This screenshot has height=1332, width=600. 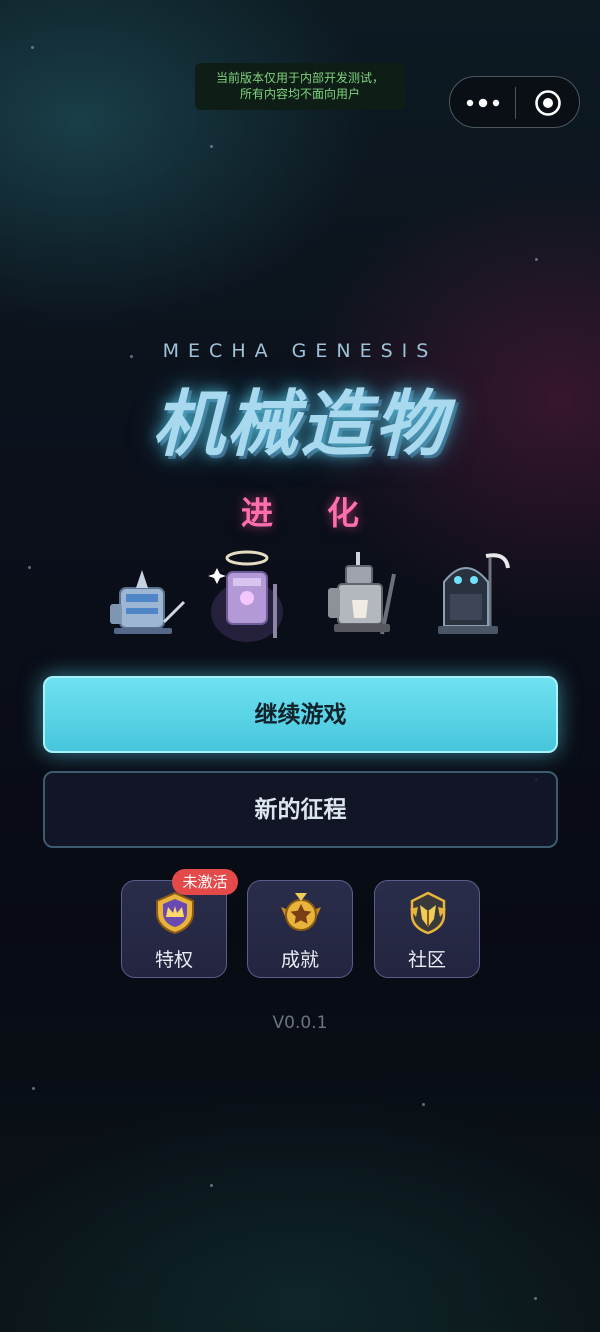 What do you see at coordinates (148, 602) in the screenshot?
I see `knight-mecha-icon` at bounding box center [148, 602].